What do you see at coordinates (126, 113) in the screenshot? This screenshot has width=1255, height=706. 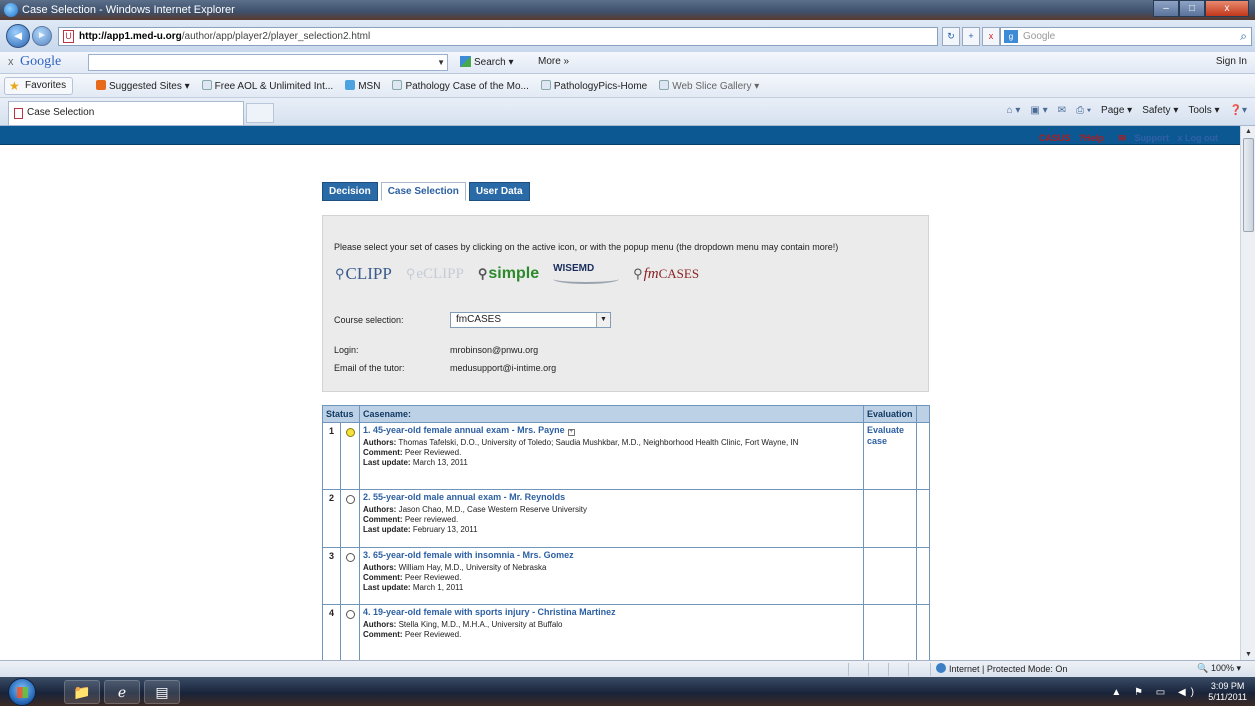 I see `browser-tab-case-selection: Case Selection` at bounding box center [126, 113].